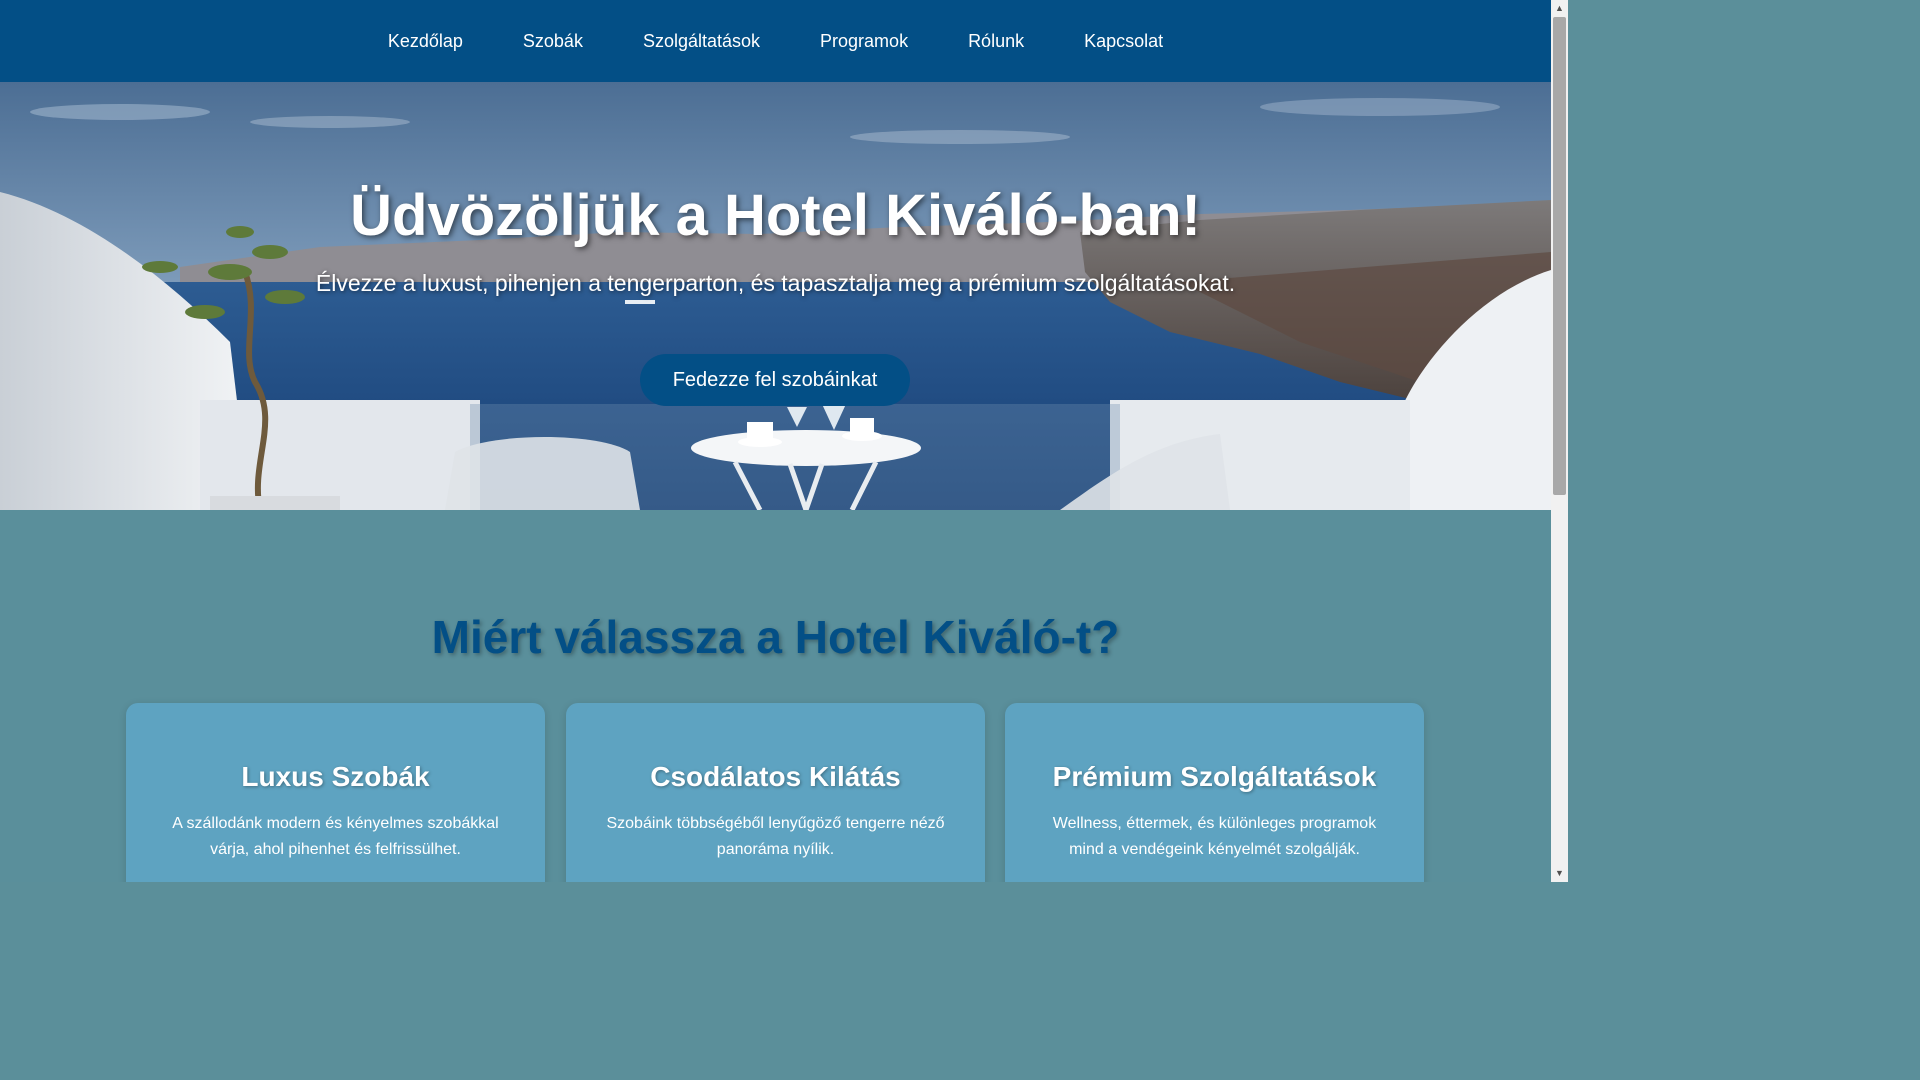 This screenshot has height=1080, width=1920. I want to click on nav-item-rooms: Szobák, so click(553, 41).